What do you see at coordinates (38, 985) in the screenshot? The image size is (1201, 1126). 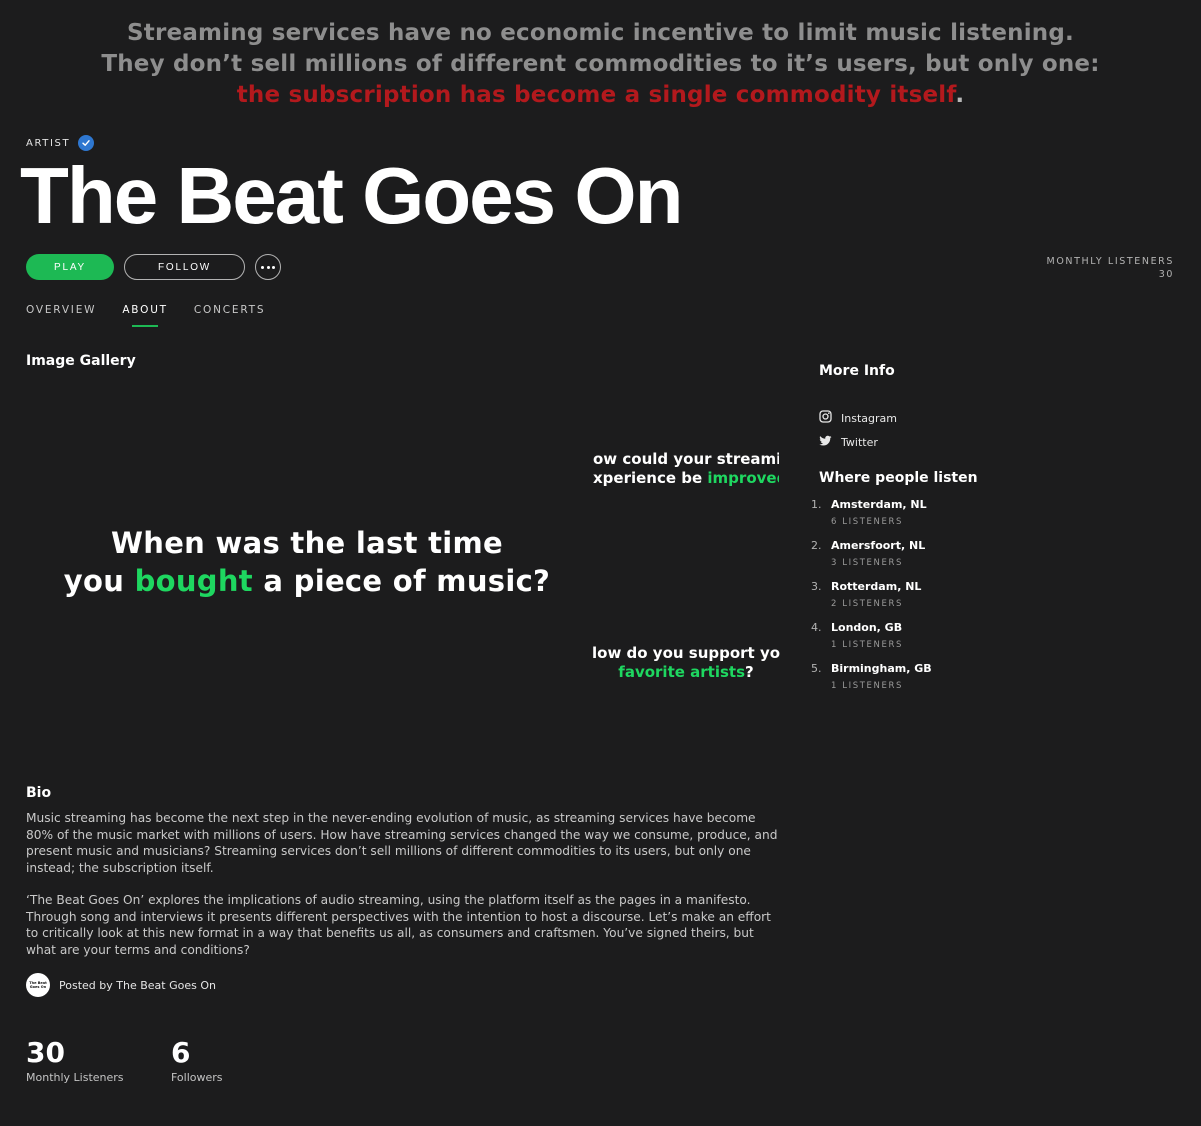 I see `avatar: The Beat Goes On` at bounding box center [38, 985].